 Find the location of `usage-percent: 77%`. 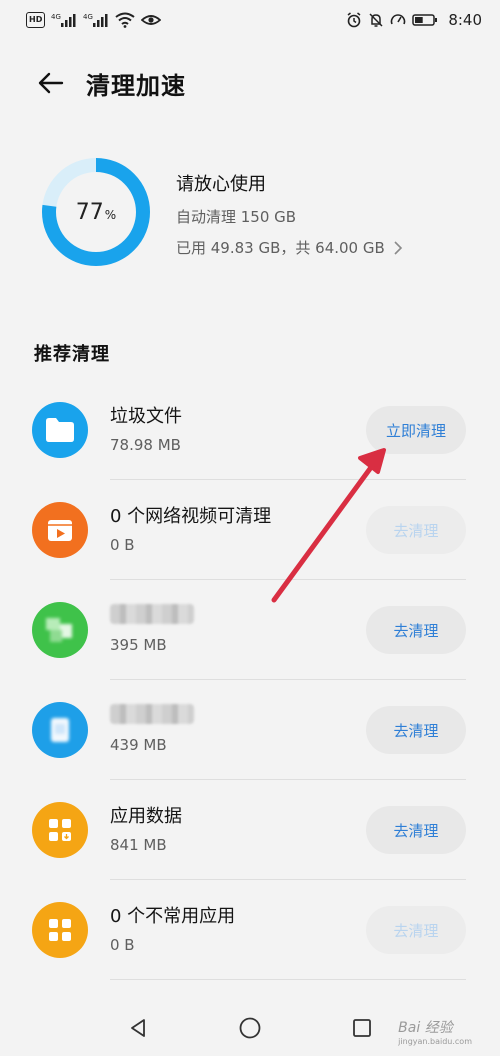

usage-percent: 77% is located at coordinates (96, 212).